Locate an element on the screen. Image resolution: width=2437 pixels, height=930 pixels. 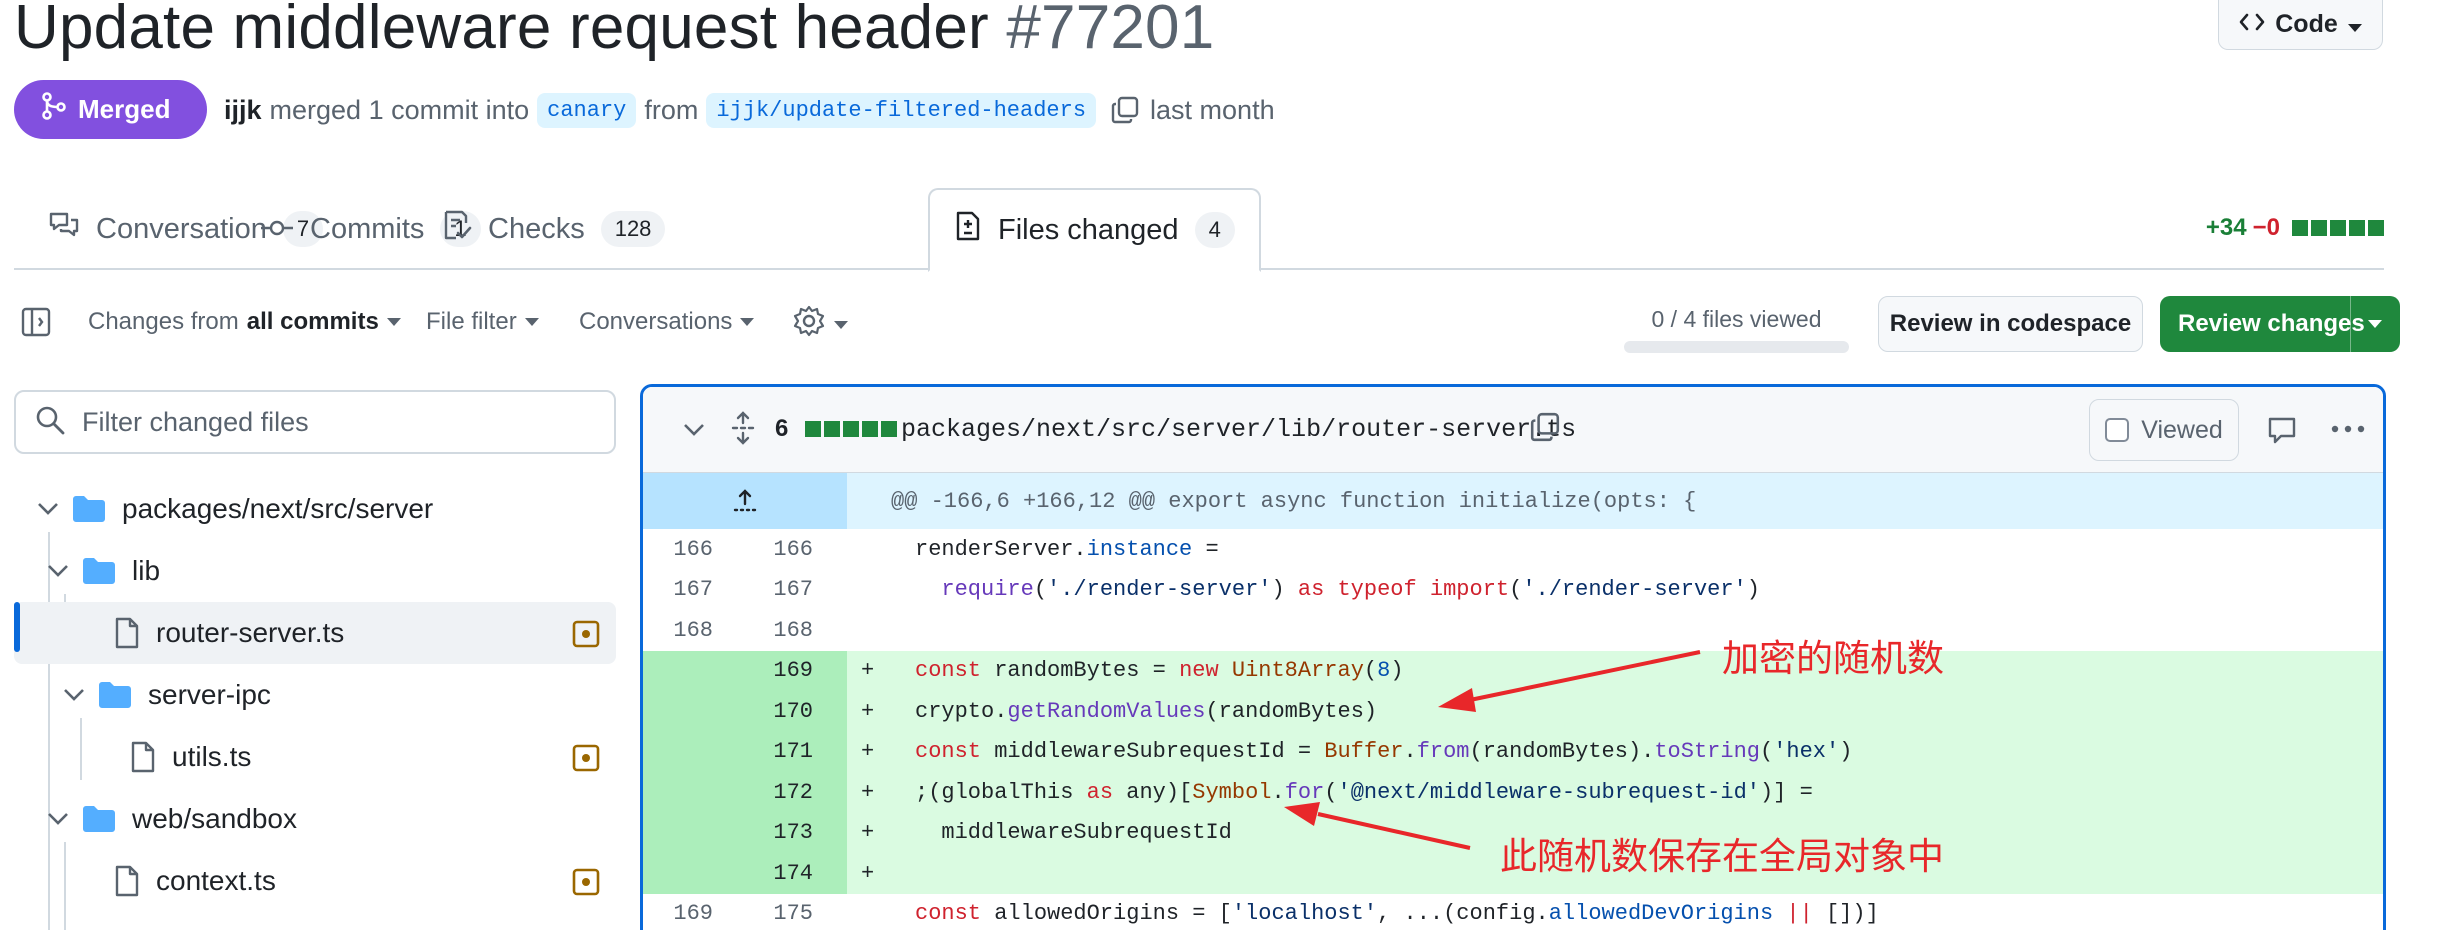
tree-item-label: utils.ts is located at coordinates (212, 756).